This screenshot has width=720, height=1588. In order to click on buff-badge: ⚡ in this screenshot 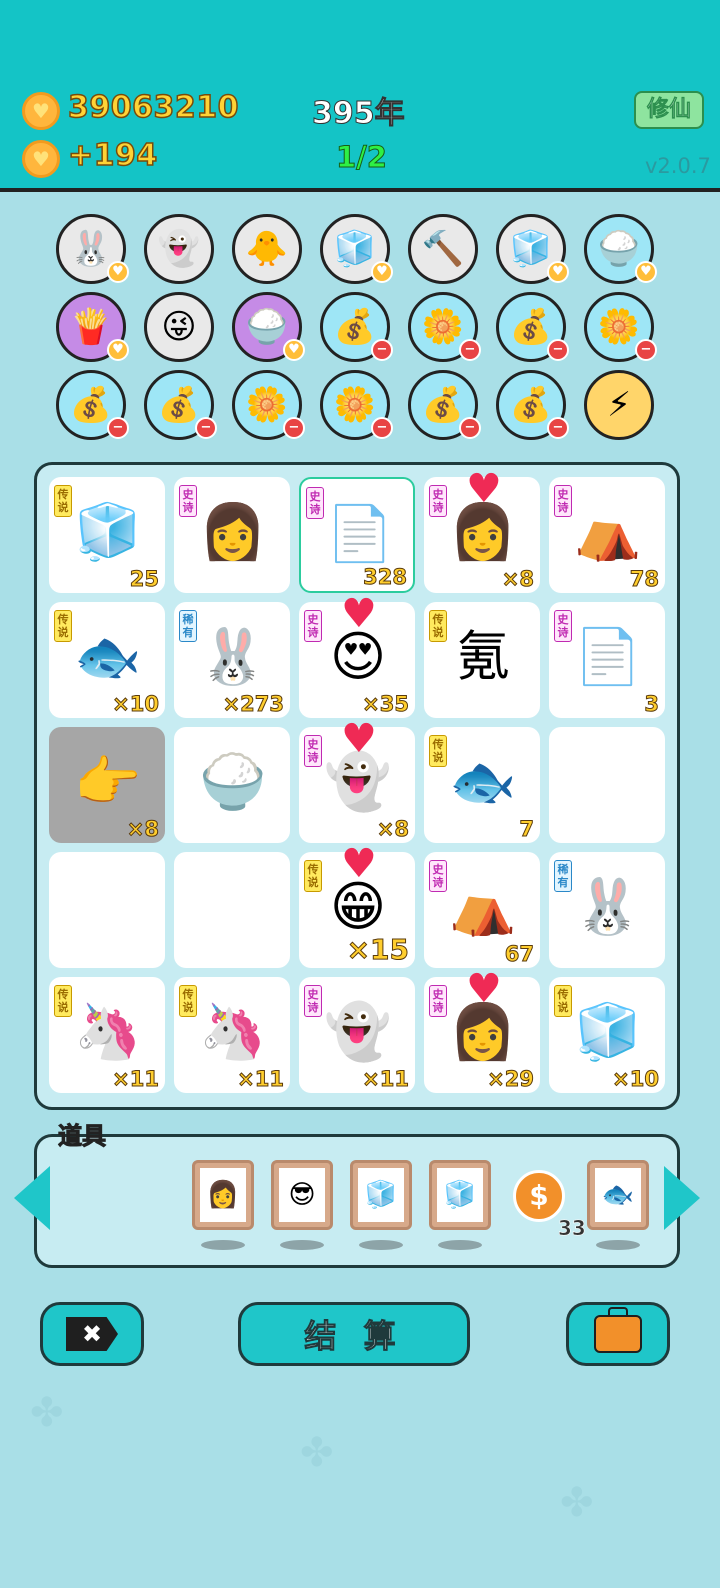, I will do `click(619, 405)`.